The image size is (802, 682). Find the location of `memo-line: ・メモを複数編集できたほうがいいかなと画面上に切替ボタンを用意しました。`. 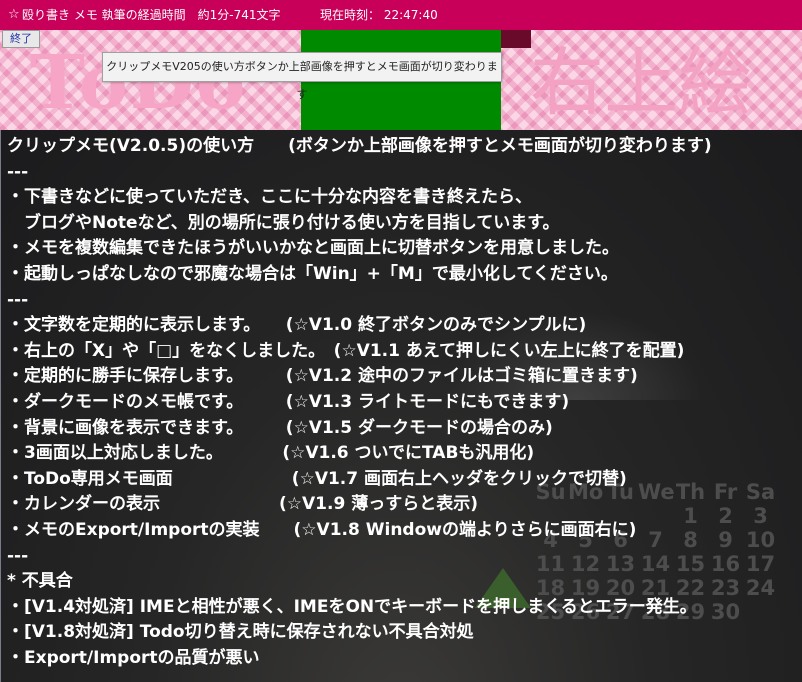

memo-line: ・メモを複数編集できたほうがいいかなと画面上に切替ボタンを用意しました。 is located at coordinates (313, 248).